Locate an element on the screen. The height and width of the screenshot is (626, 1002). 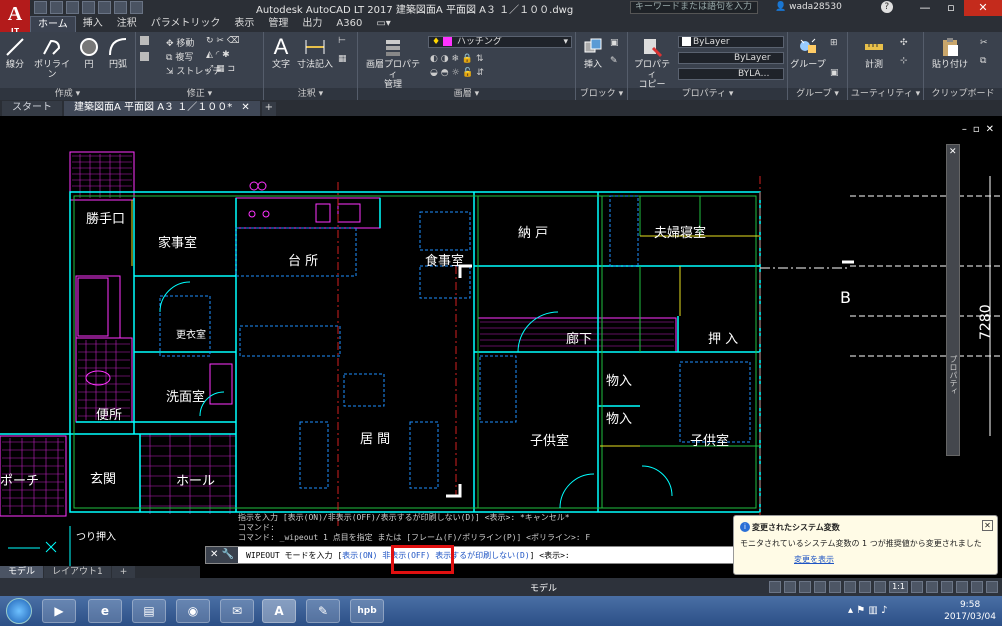
tab-insert: 挿入 is located at coordinates (93, 24).